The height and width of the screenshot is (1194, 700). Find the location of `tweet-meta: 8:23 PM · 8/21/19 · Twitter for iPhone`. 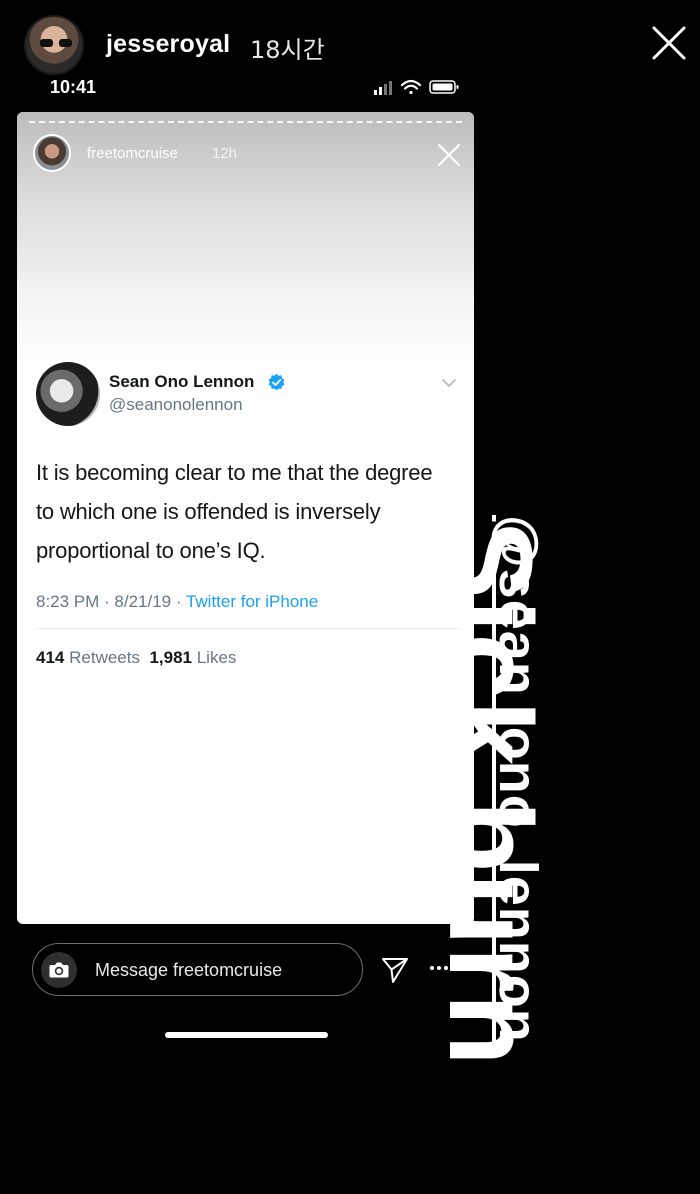

tweet-meta: 8:23 PM · 8/21/19 · Twitter for iPhone is located at coordinates (177, 602).